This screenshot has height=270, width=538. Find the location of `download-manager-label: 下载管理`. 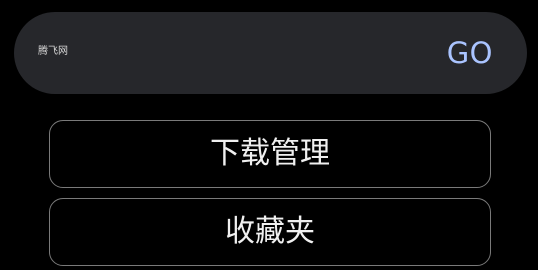

download-manager-label: 下载管理 is located at coordinates (270, 153).